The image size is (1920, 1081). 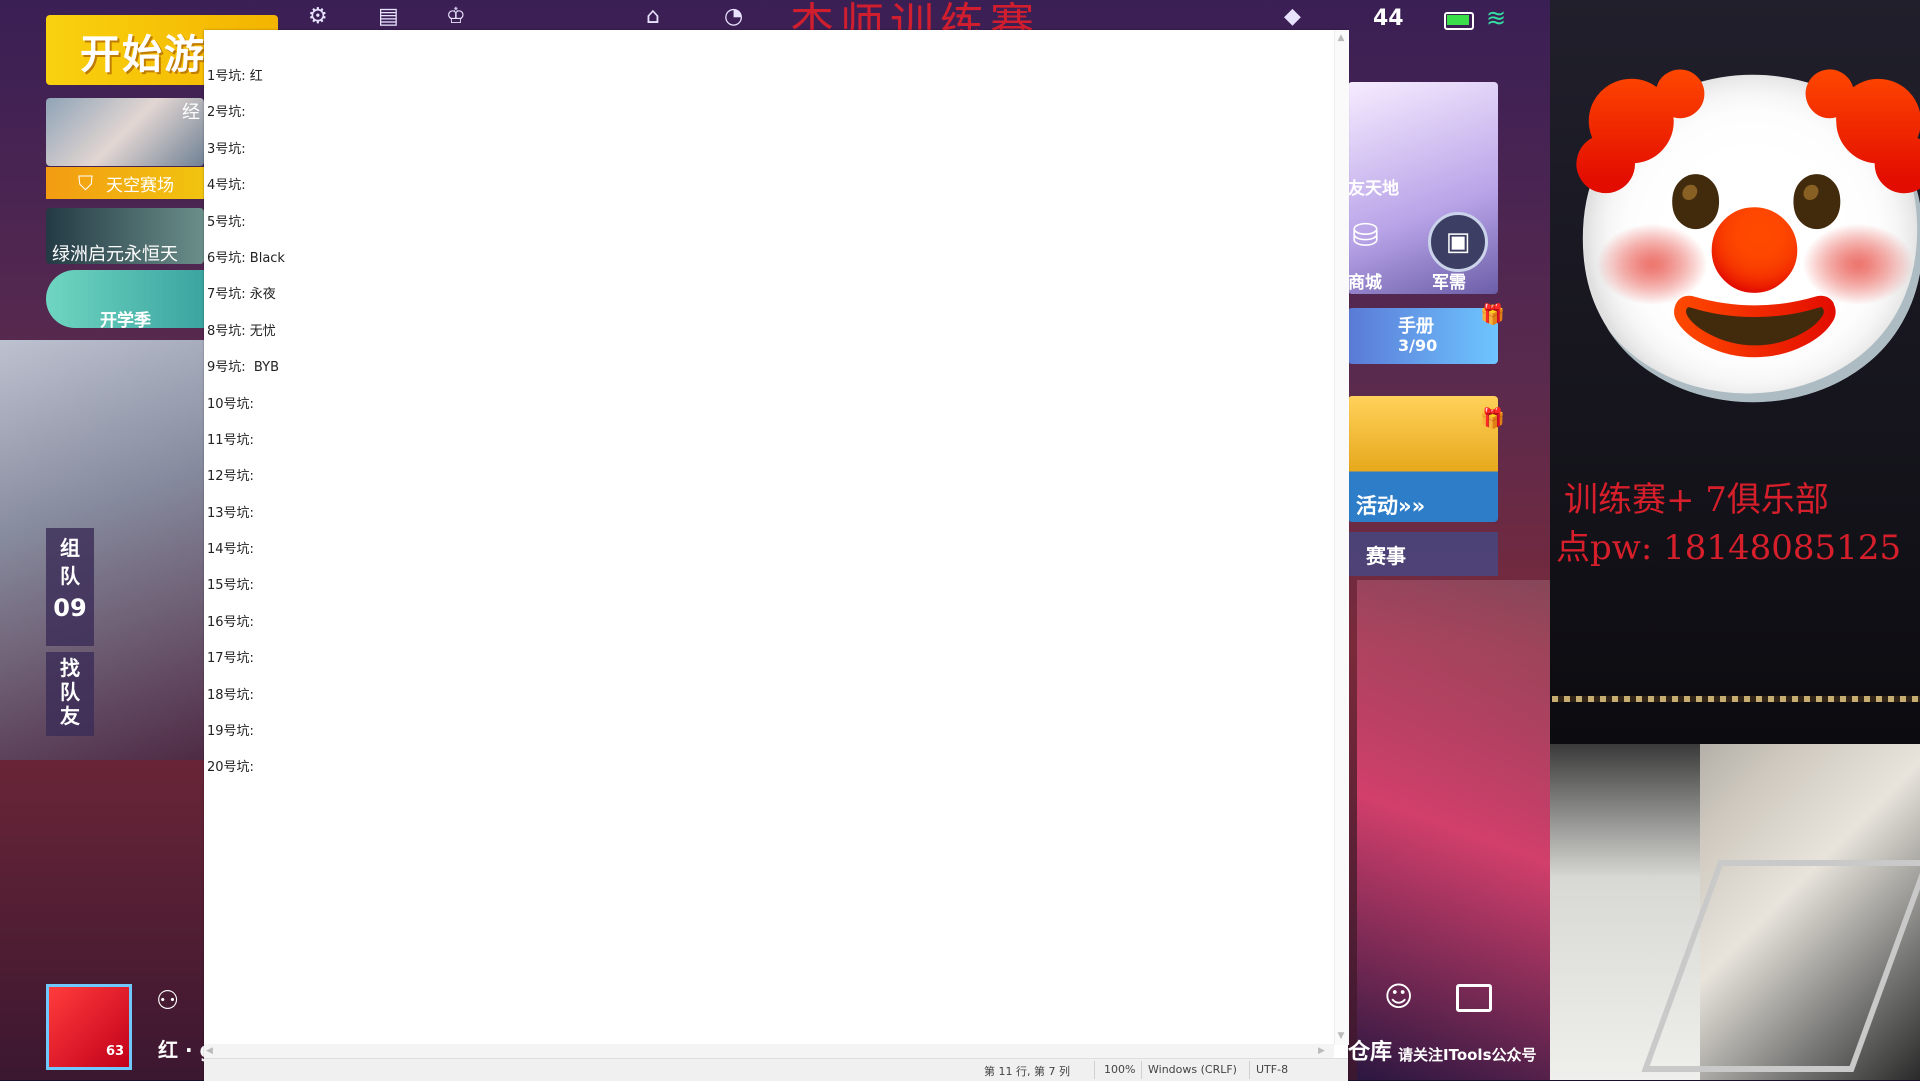 What do you see at coordinates (1696, 500) in the screenshot?
I see `overlay-text-line-1: 训练赛+ 7俱乐部` at bounding box center [1696, 500].